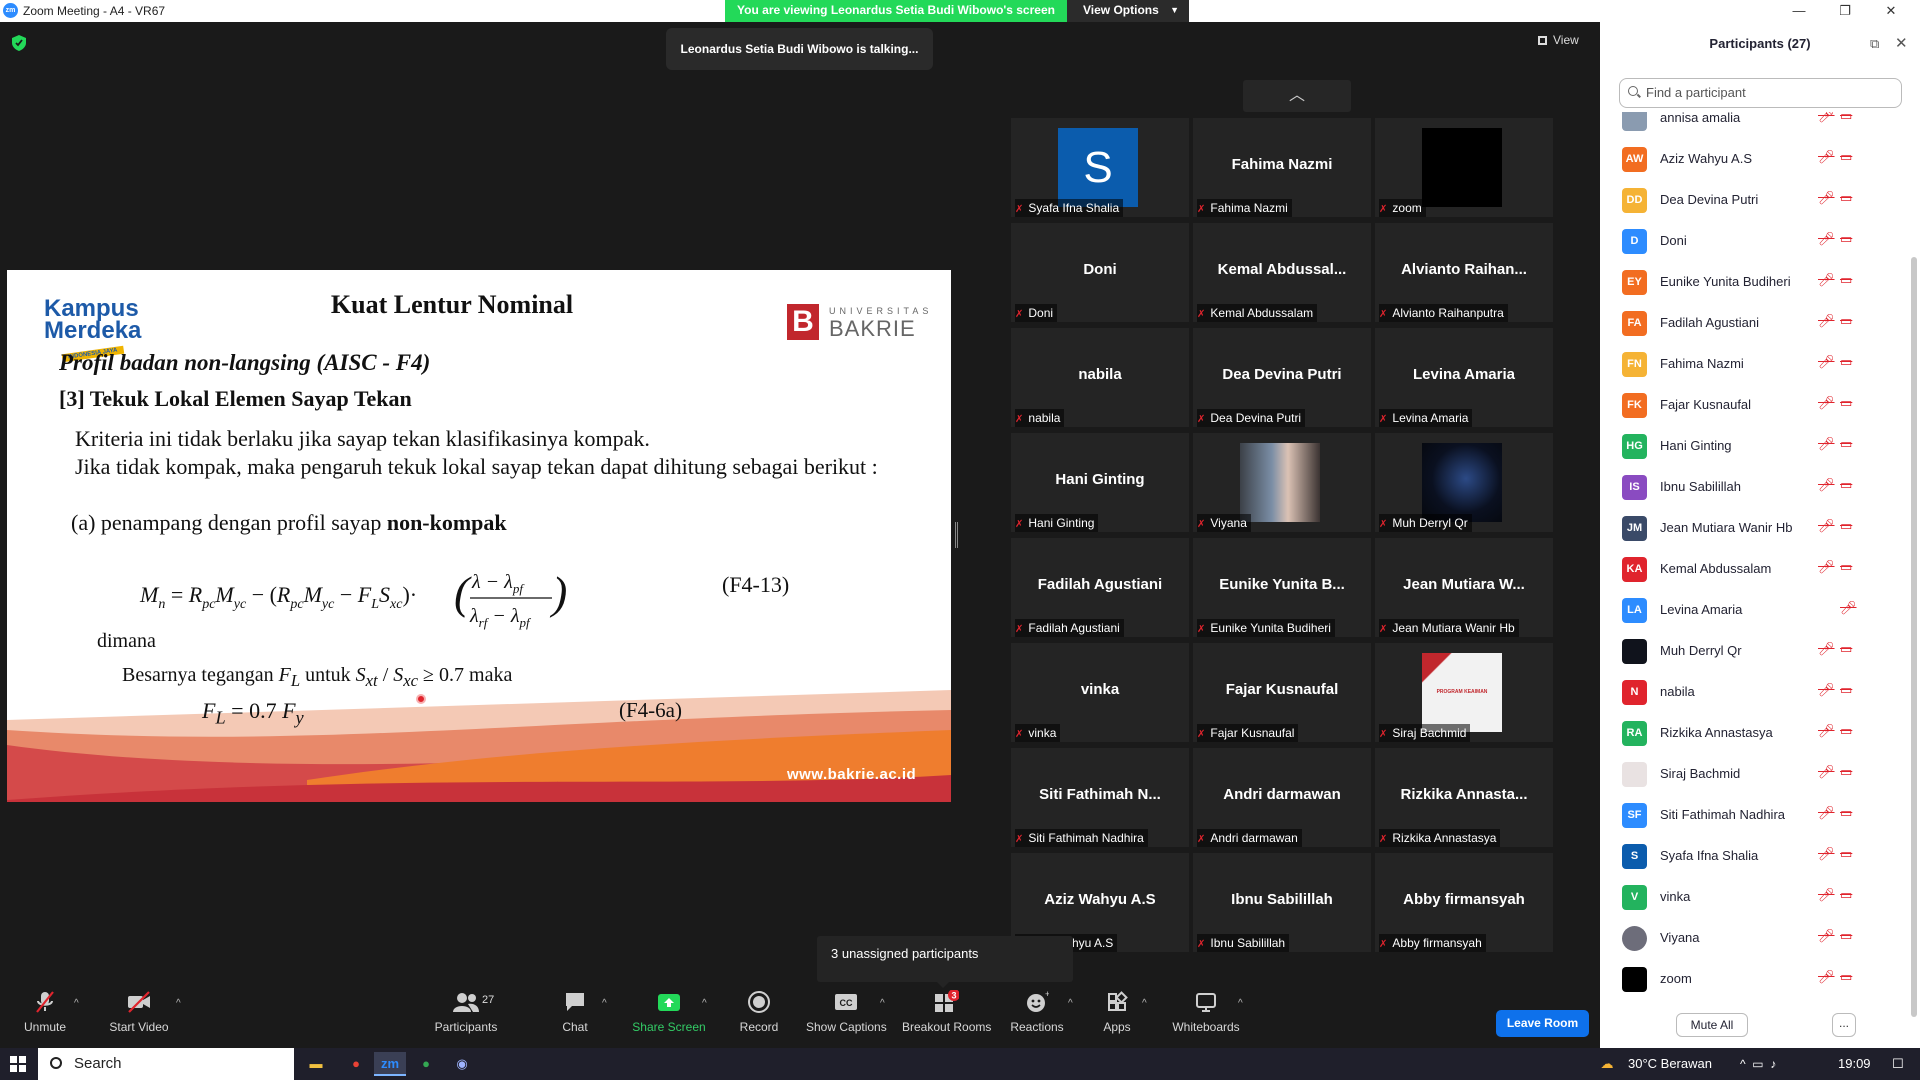  What do you see at coordinates (1464, 797) in the screenshot?
I see `video-tile: Rizkika Annasta... ✗ Rizkika Annastasya` at bounding box center [1464, 797].